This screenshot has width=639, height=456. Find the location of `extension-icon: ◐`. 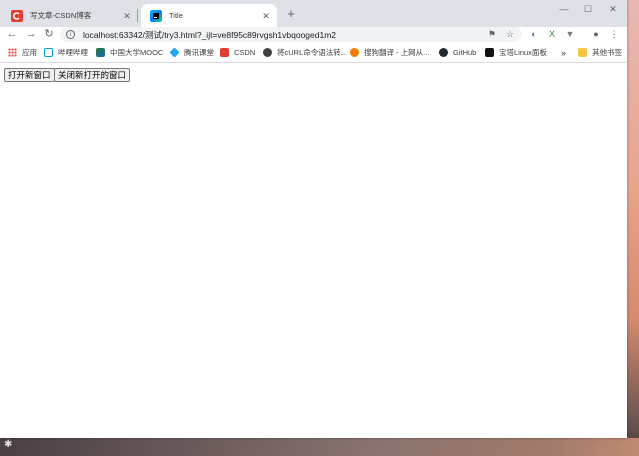

extension-icon: ◐ is located at coordinates (534, 34).